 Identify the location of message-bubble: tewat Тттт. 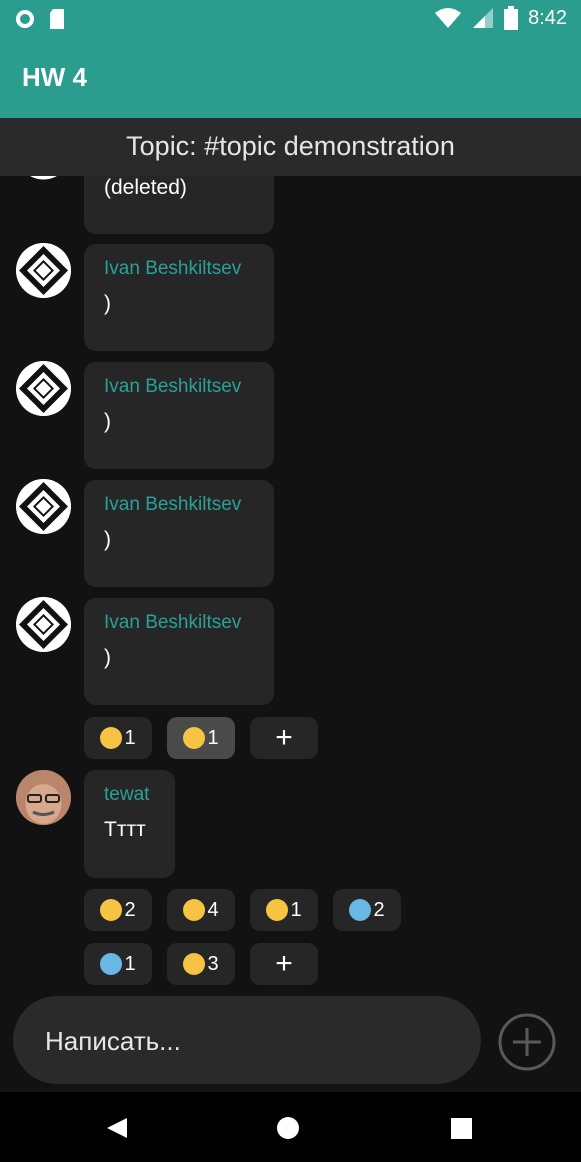
(129, 824).